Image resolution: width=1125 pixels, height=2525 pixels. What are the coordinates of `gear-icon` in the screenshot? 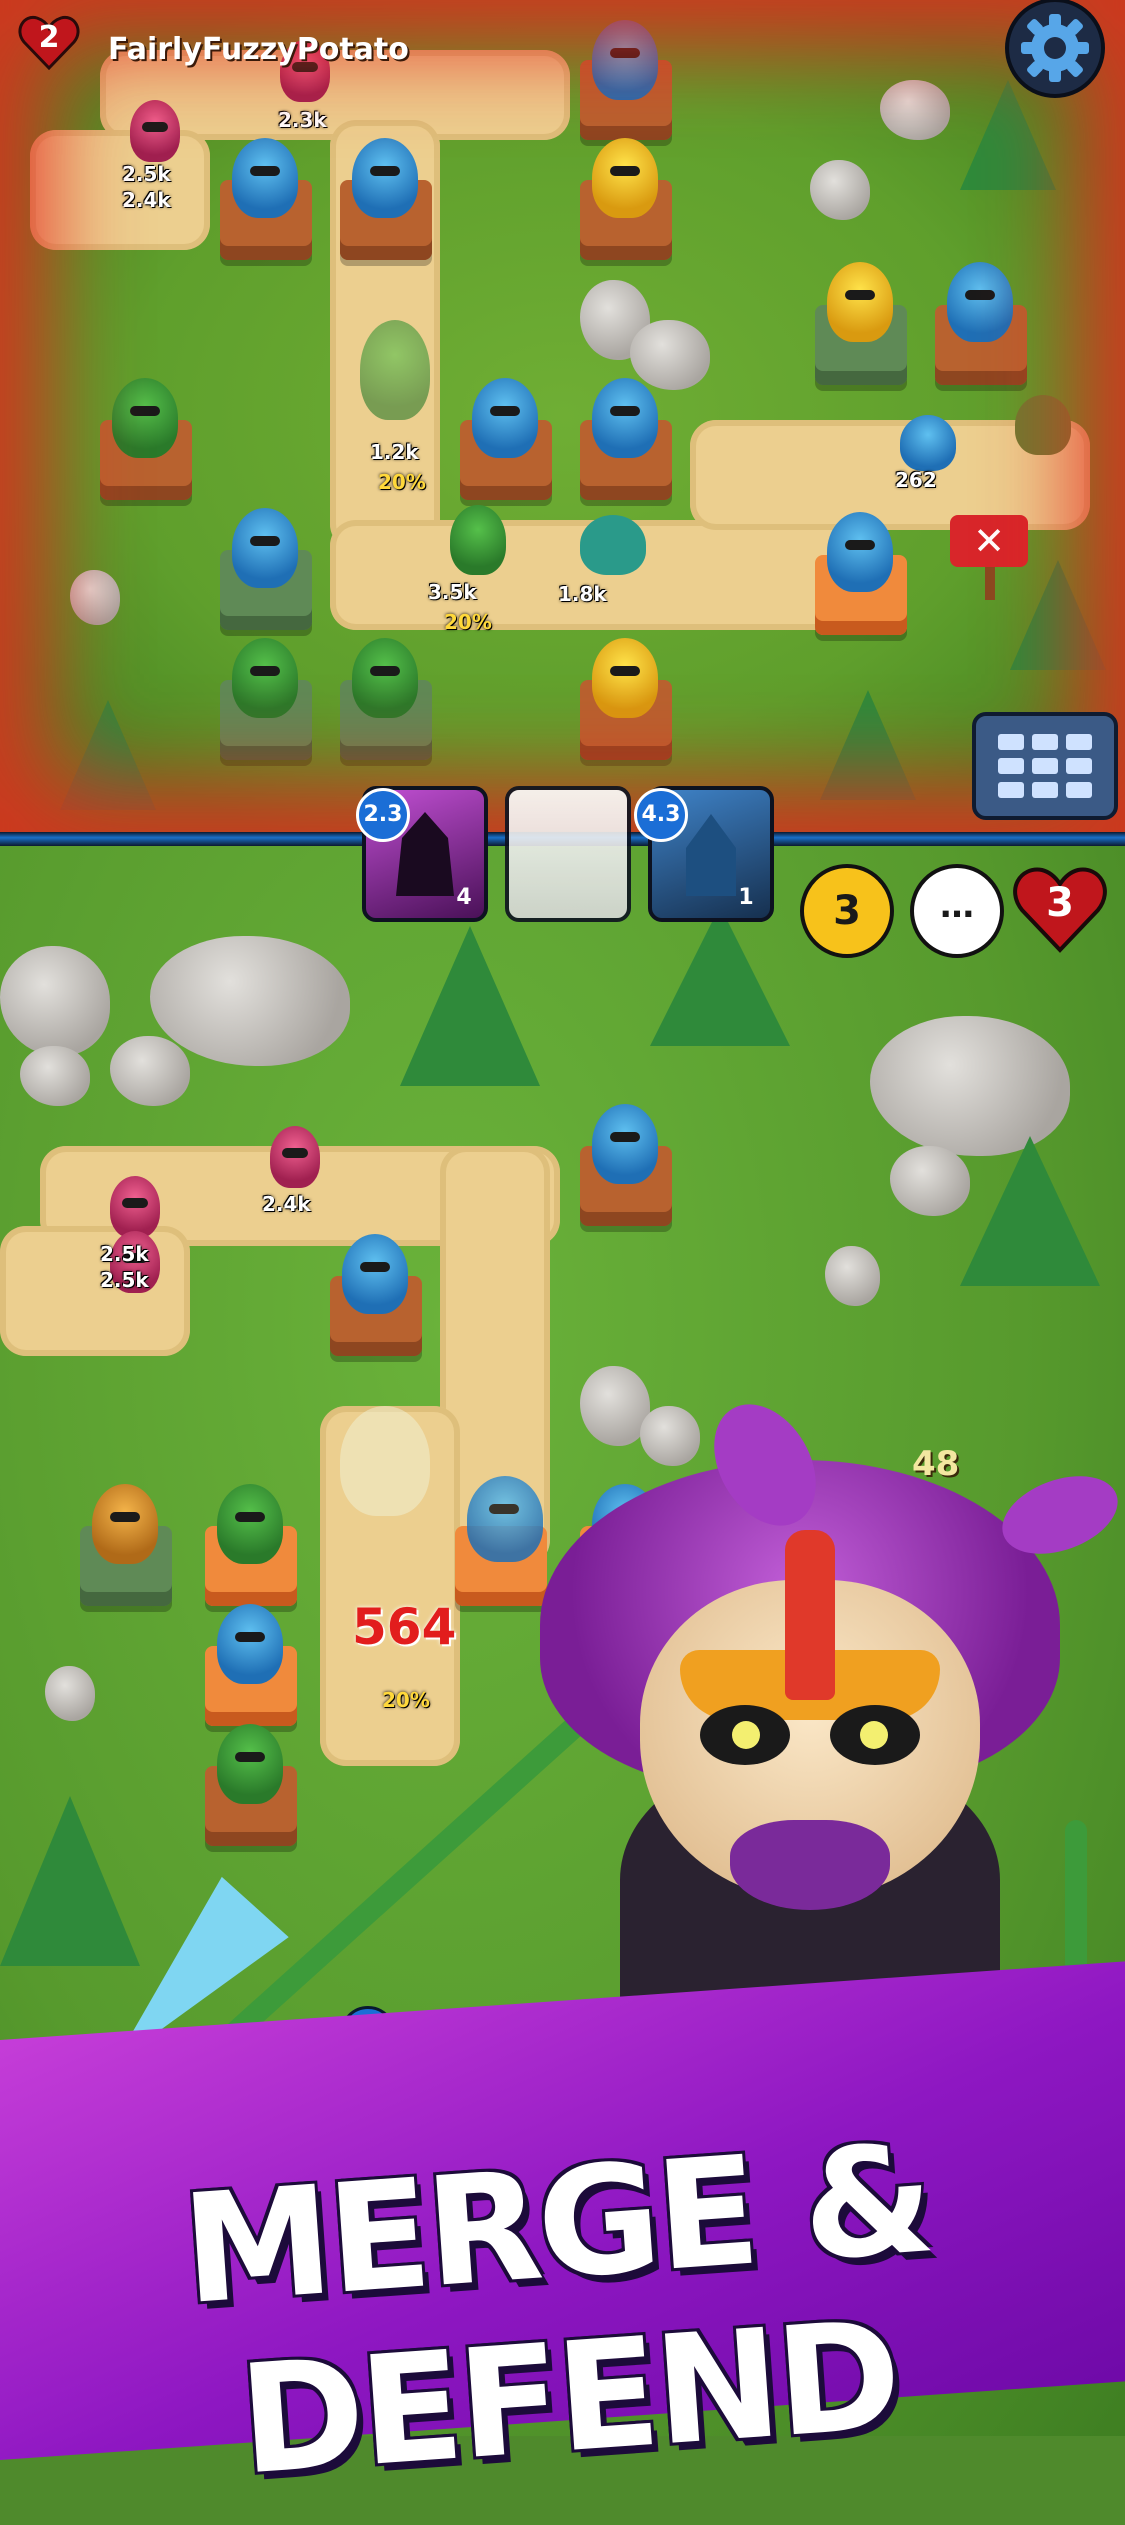 It's located at (1055, 49).